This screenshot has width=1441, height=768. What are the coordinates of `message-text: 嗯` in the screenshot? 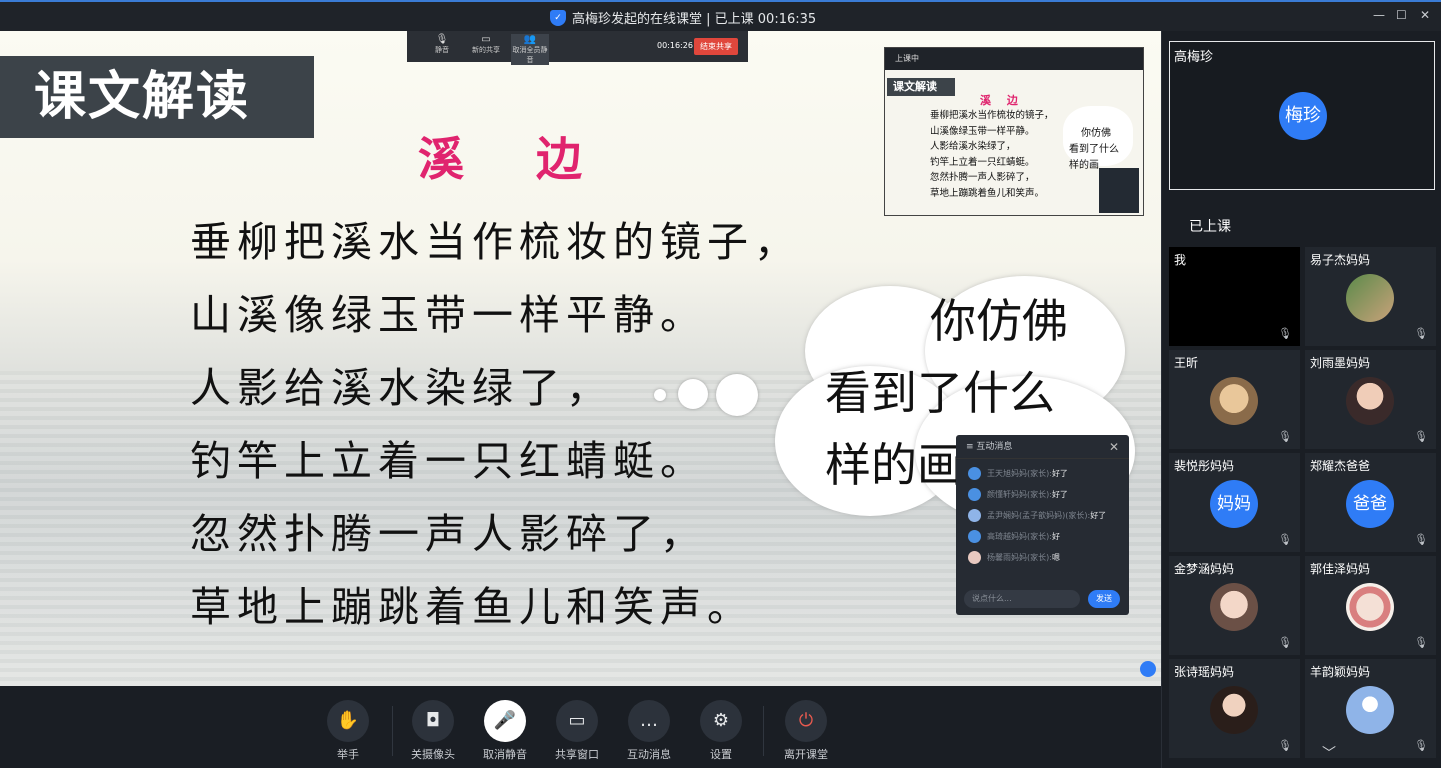 It's located at (1055, 557).